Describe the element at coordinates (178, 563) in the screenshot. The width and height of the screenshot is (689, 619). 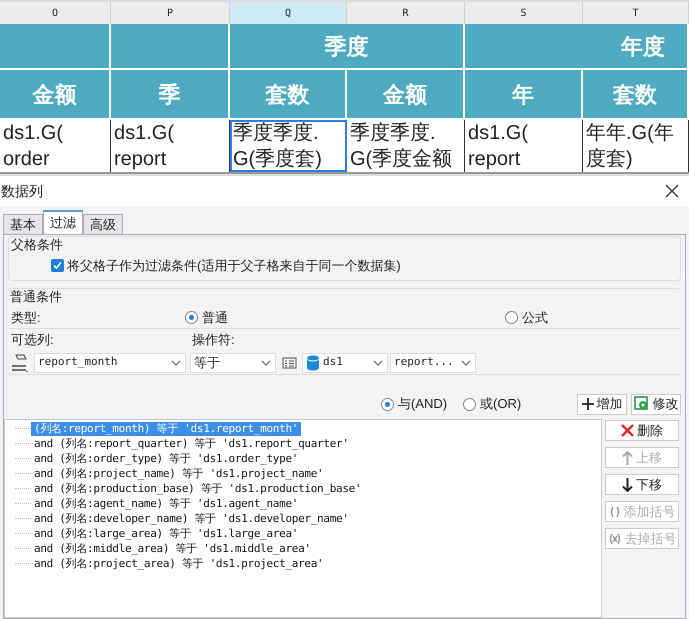
I see `condition-item: and (列名:project_area) 等于 'ds1.project_area'` at that location.